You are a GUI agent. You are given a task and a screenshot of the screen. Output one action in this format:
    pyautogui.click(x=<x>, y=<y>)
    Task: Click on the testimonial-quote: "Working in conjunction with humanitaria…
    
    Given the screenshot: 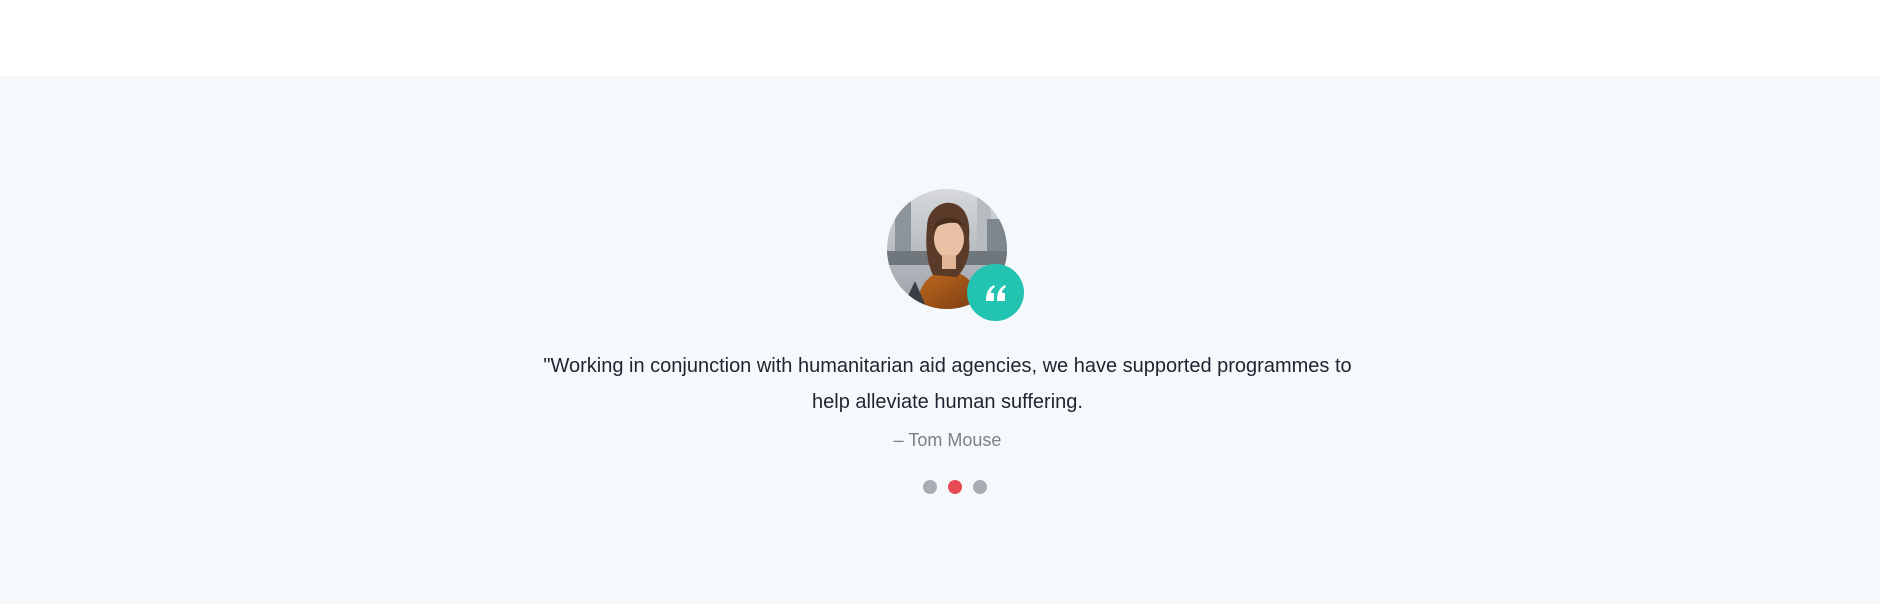 What is the action you would take?
    pyautogui.click(x=947, y=384)
    